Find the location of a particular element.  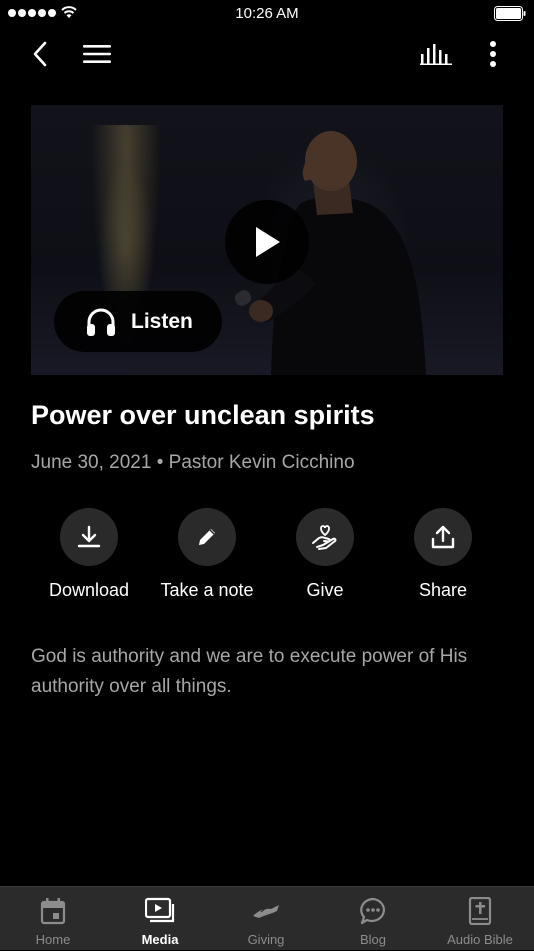

more-vertical-icon is located at coordinates (493, 54).